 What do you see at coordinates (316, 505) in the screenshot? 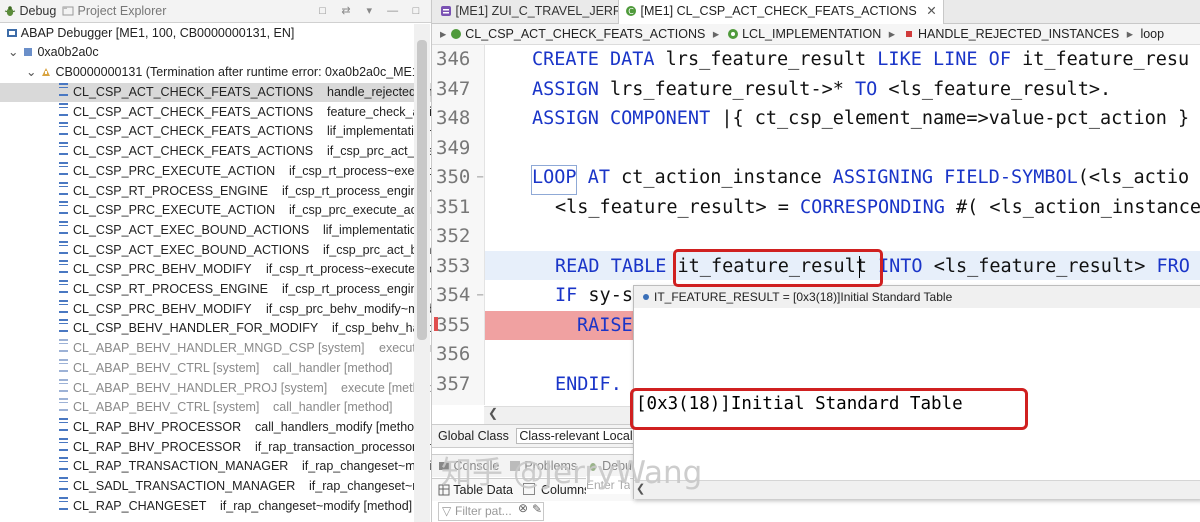
I see `stack-frame-method: if_rap_changeset~modify [method]` at bounding box center [316, 505].